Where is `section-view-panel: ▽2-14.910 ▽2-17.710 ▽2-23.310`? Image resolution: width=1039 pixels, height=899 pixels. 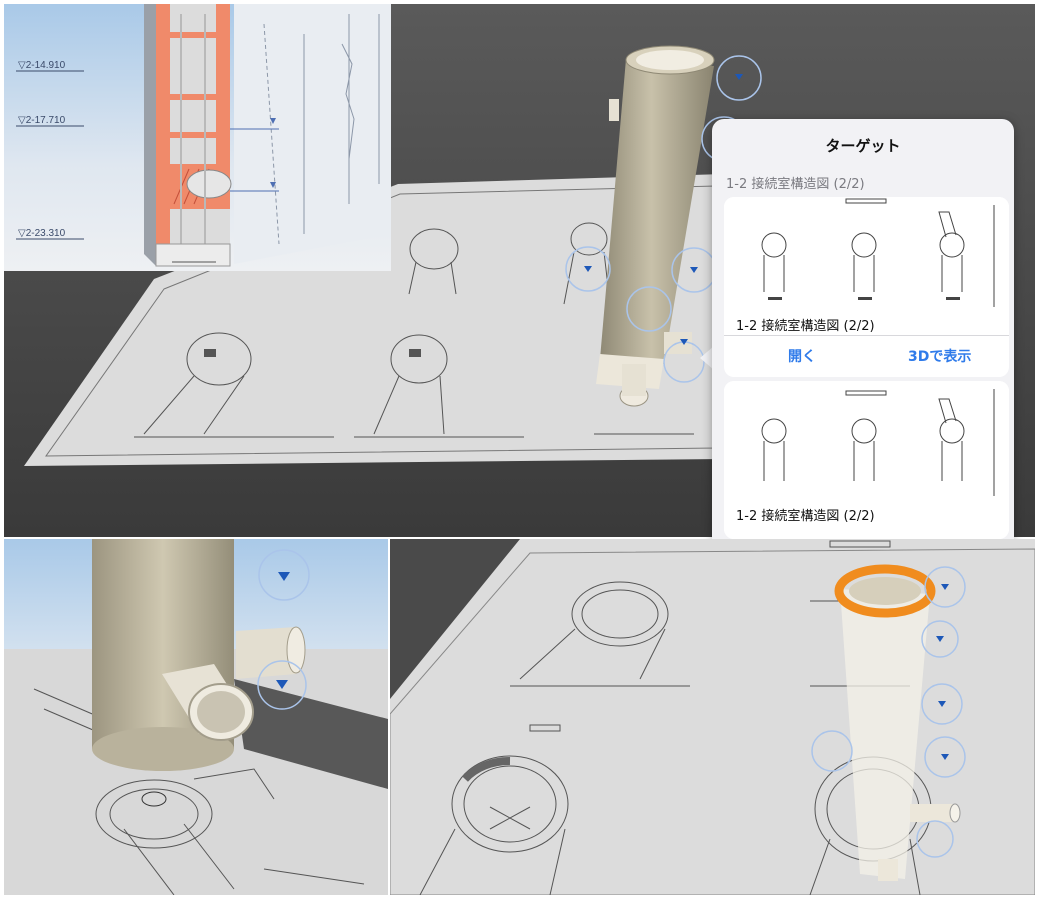
section-view-panel: ▽2-14.910 ▽2-17.710 ▽2-23.310 is located at coordinates (197, 137).